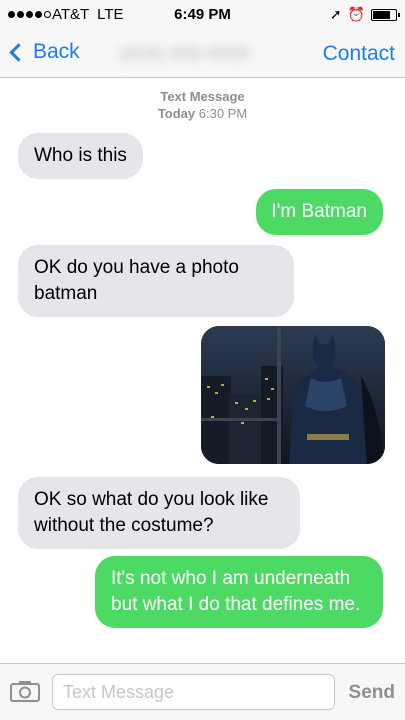 This screenshot has height=720, width=405. Describe the element at coordinates (223, 113) in the screenshot. I see `thread-time: 6:30 PM` at that location.